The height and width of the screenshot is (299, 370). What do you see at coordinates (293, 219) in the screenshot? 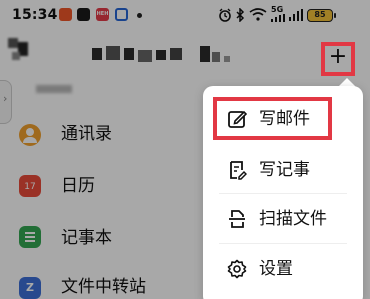
I see `menu-item-label: 扫描文件` at bounding box center [293, 219].